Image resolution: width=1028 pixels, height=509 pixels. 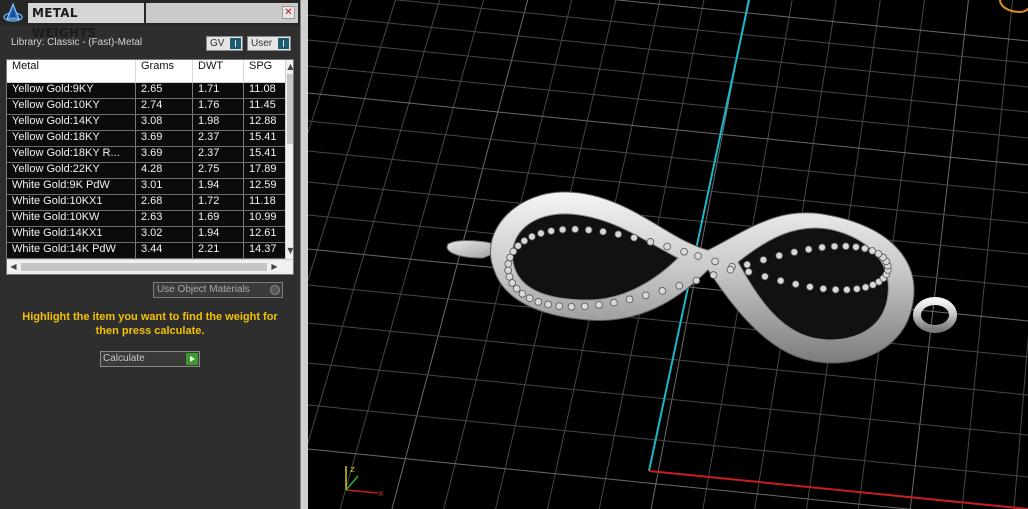 I want to click on table-header: Metal Grams DWT SPG, so click(x=146, y=71).